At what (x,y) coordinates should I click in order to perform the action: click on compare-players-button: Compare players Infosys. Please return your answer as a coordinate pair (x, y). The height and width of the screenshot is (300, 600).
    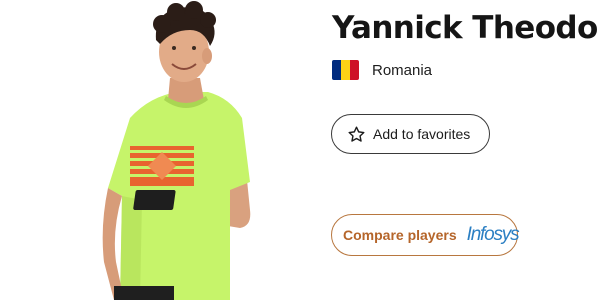
    Looking at the image, I should click on (425, 235).